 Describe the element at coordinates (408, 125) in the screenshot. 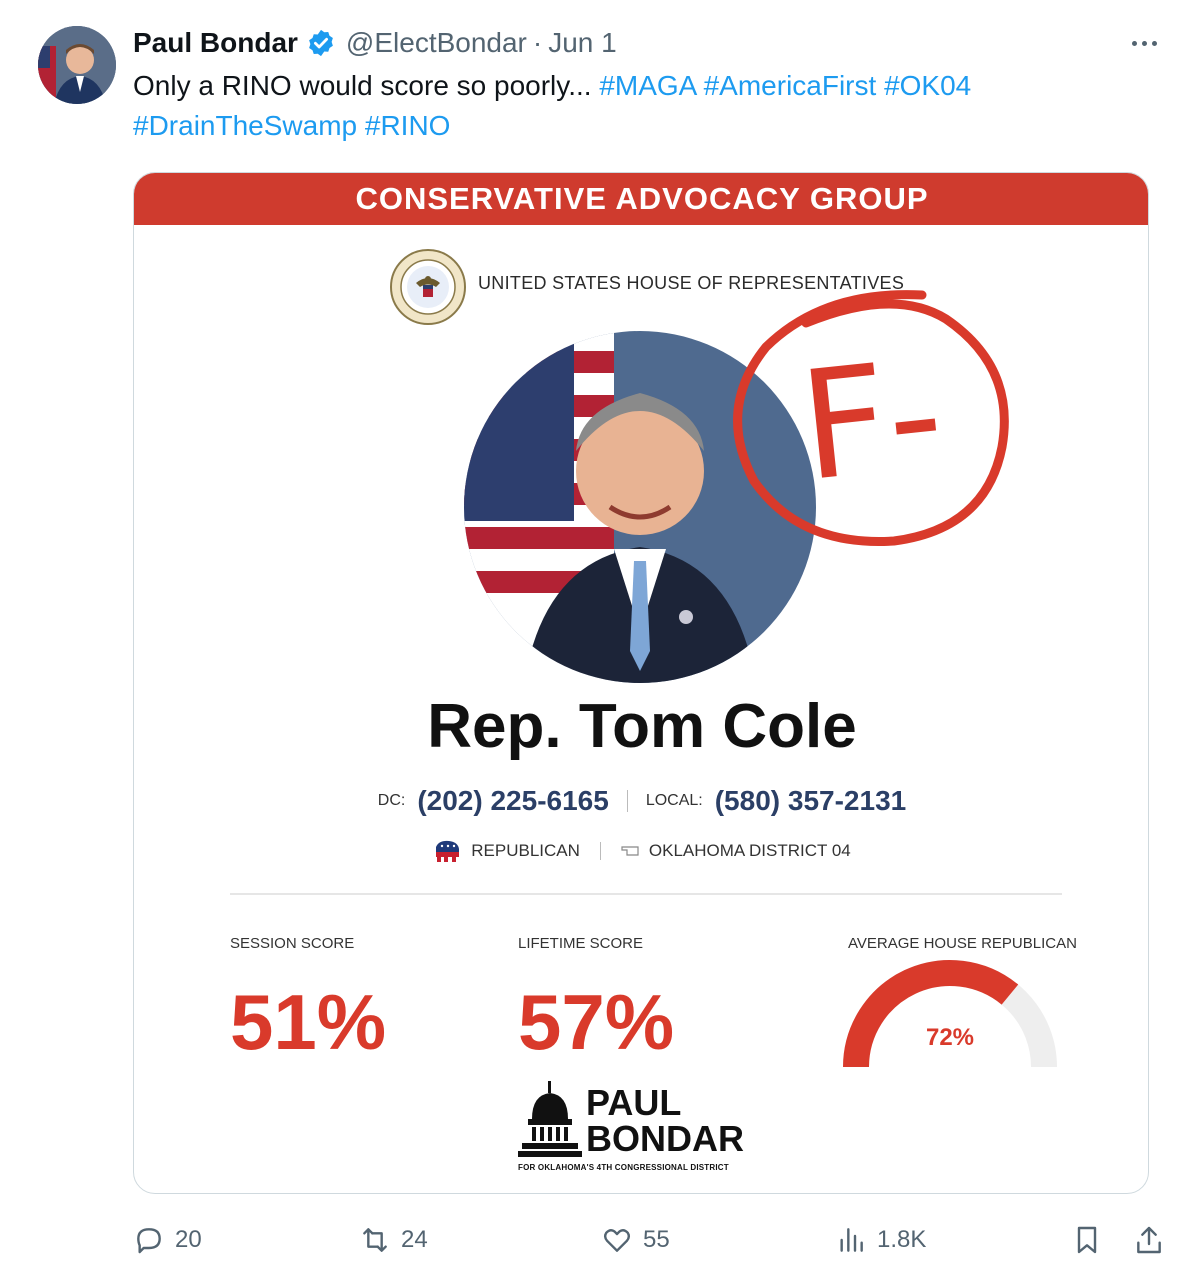

I see `hashtag-rino: #RINO` at that location.